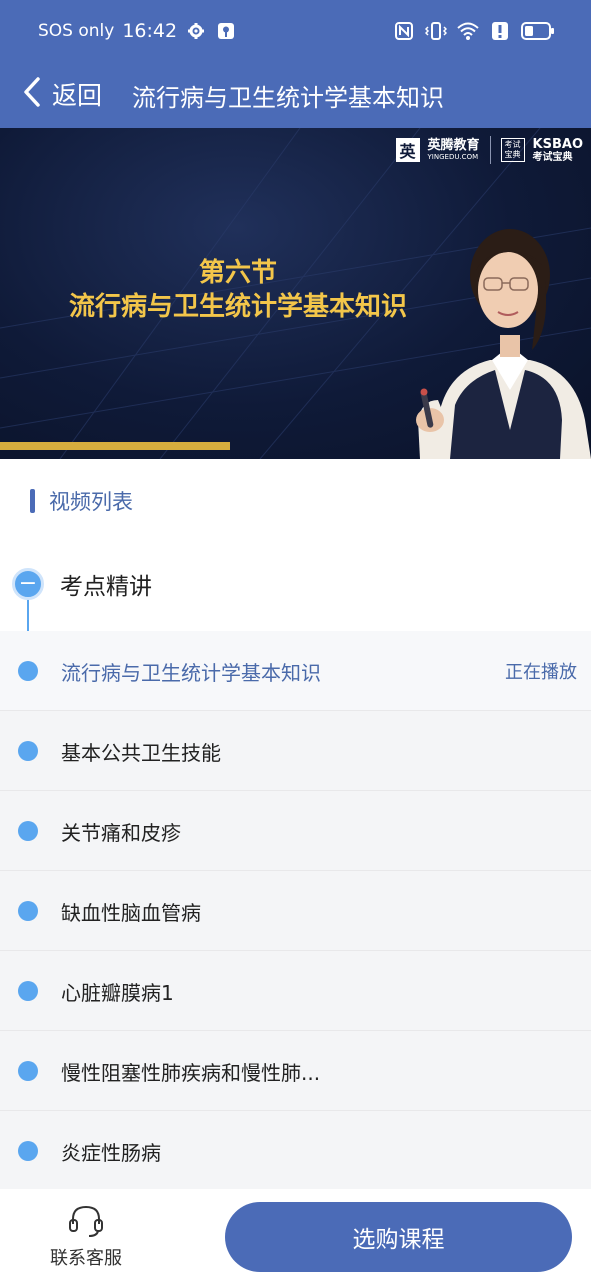 This screenshot has width=591, height=1280. What do you see at coordinates (288, 98) in the screenshot?
I see `page-title: 流行病与卫生统计学基本知识` at bounding box center [288, 98].